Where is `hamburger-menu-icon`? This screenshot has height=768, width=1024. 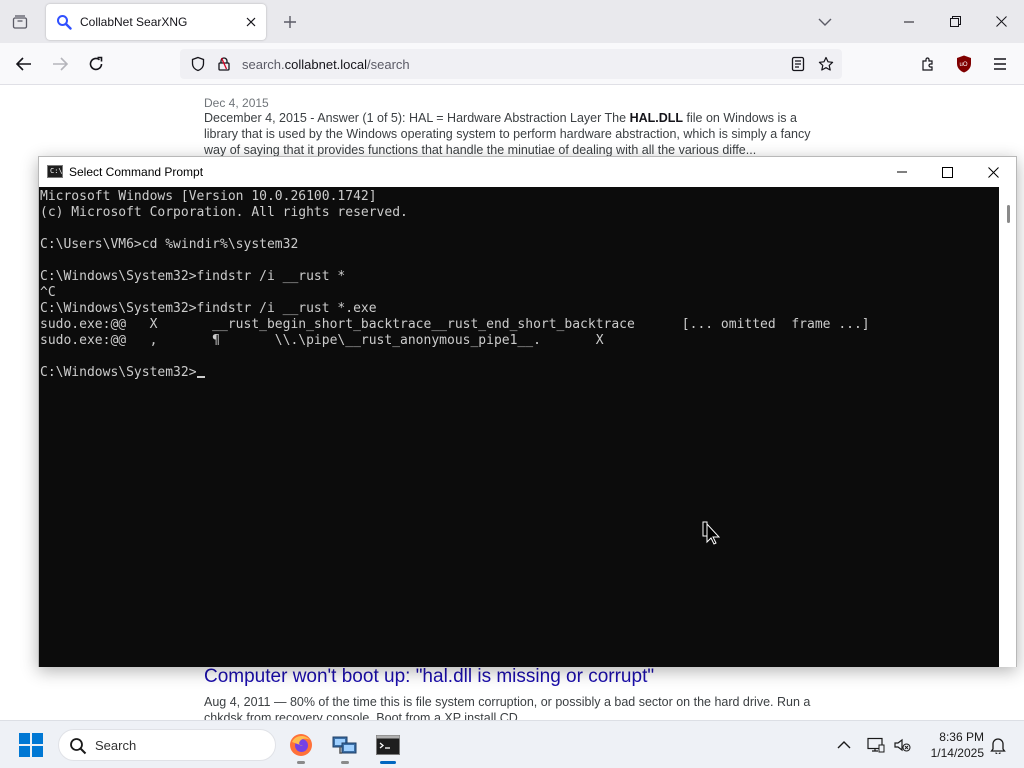
hamburger-menu-icon is located at coordinates (1000, 64).